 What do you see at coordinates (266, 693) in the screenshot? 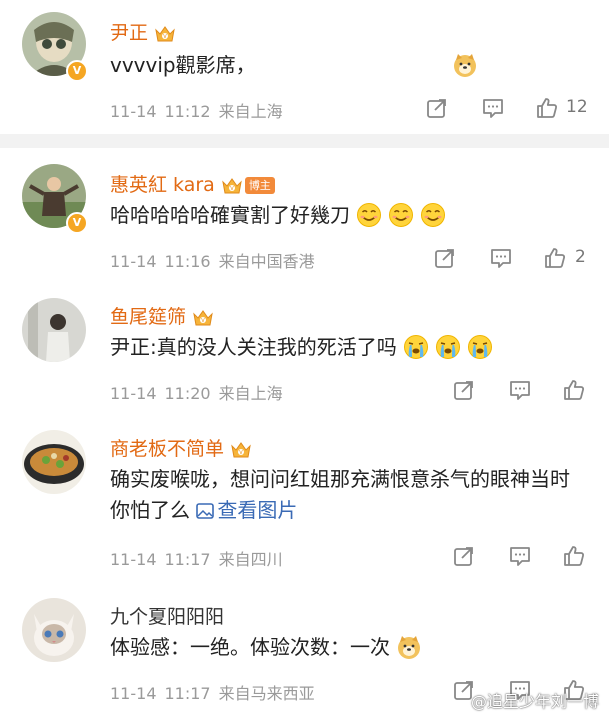
I see `comment-location: 来自马来西亚` at bounding box center [266, 693].